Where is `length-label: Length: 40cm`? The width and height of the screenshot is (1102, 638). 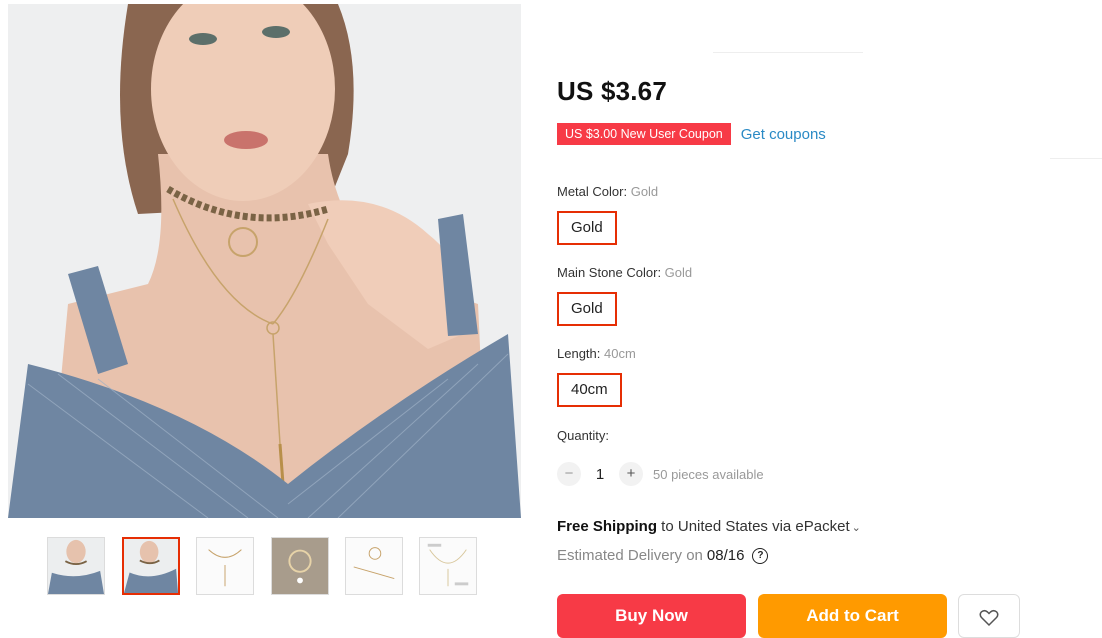 length-label: Length: 40cm is located at coordinates (596, 353).